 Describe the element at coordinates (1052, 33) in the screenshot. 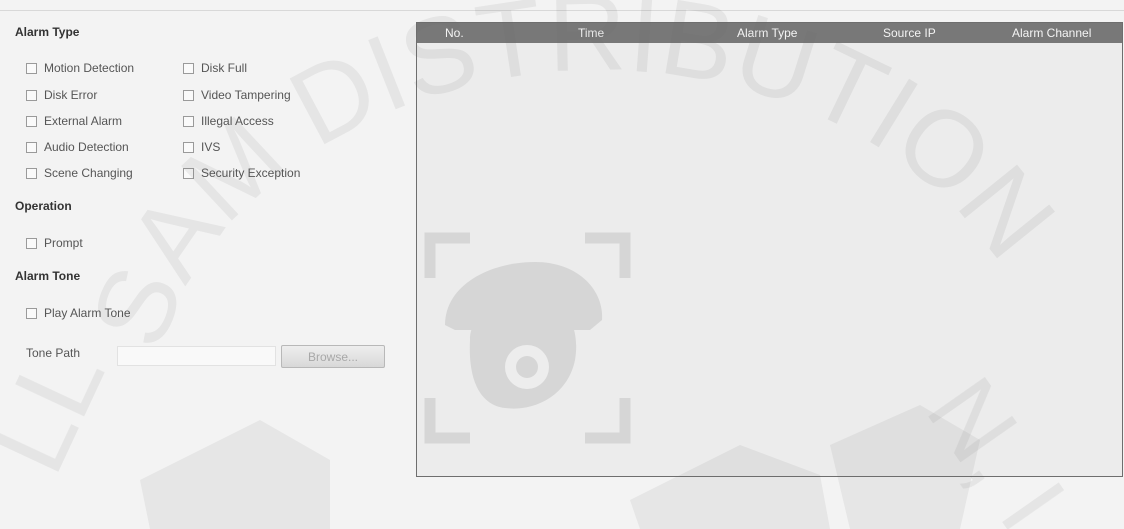

I see `column-header-alarm-channel: Alarm Channel` at that location.